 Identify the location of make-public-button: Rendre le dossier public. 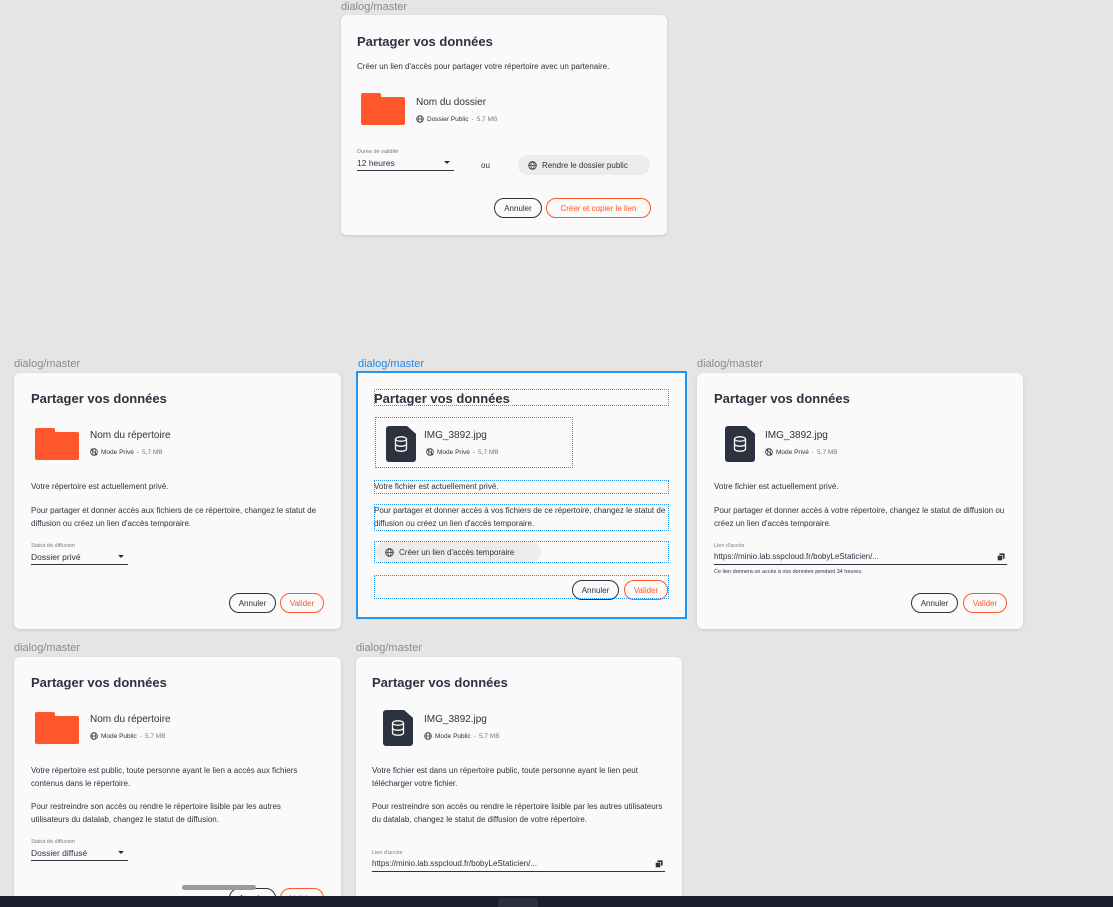
(584, 165).